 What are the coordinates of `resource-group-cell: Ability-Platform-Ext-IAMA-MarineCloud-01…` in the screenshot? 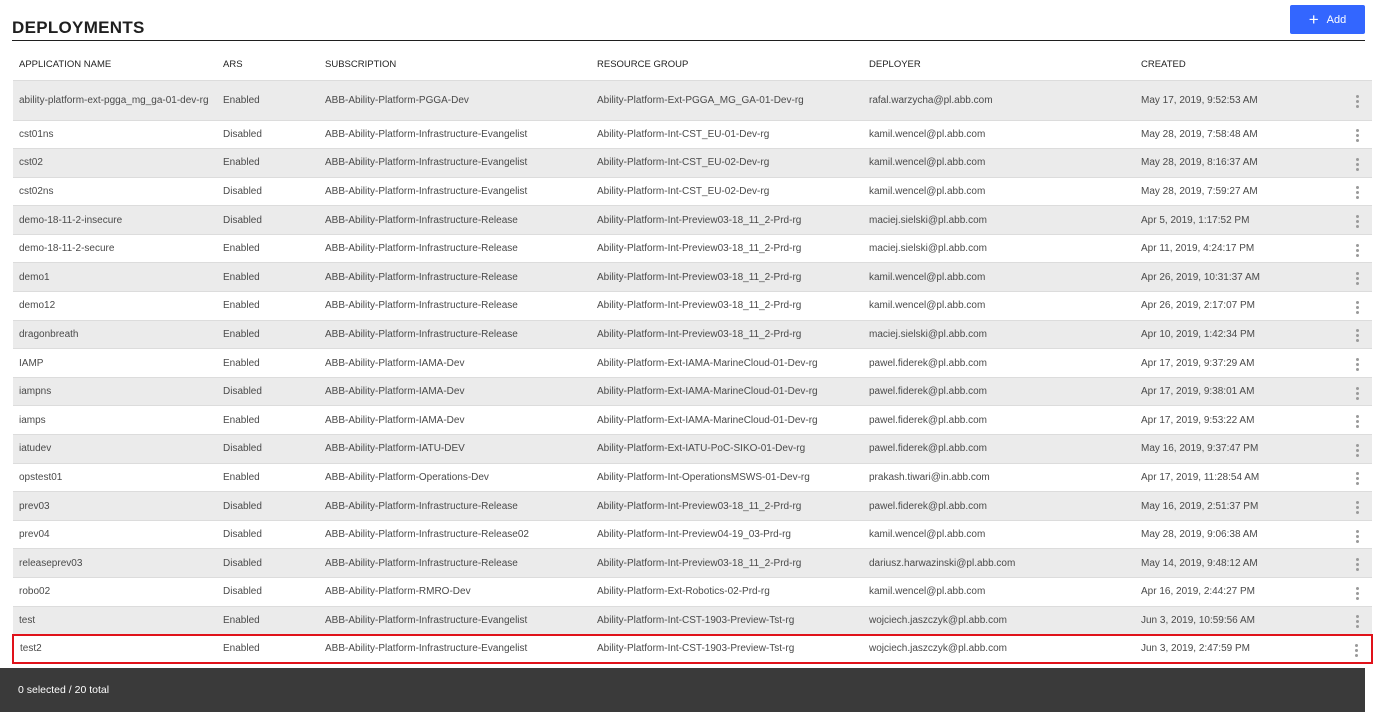 It's located at (707, 363).